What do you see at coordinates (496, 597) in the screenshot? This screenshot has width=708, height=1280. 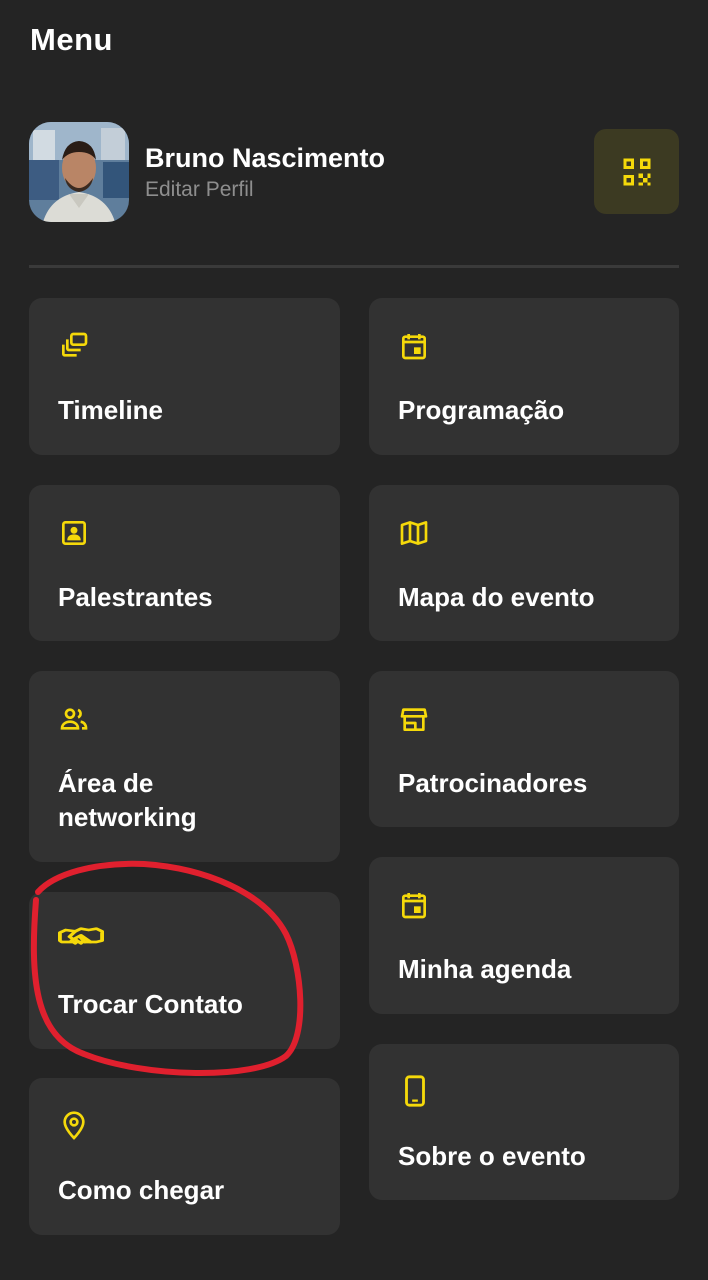 I see `menu-item-label: Mapa do evento` at bounding box center [496, 597].